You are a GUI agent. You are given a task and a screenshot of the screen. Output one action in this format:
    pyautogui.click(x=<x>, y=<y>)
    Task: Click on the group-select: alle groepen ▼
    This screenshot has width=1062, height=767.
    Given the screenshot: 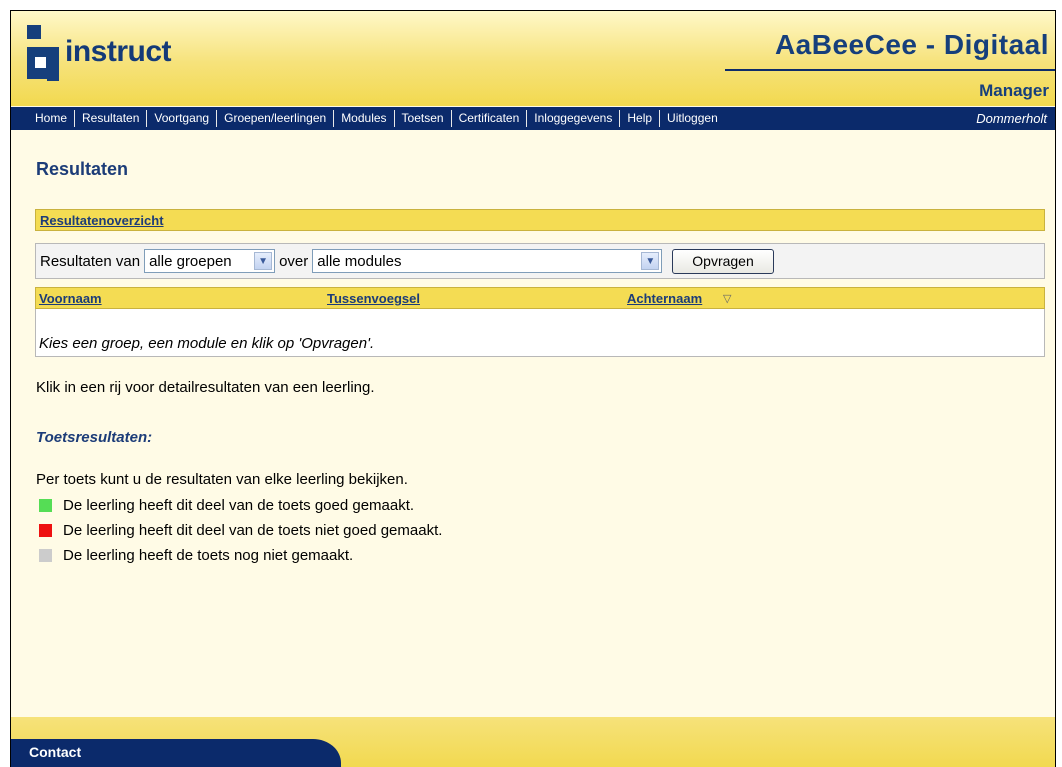 What is the action you would take?
    pyautogui.click(x=210, y=261)
    